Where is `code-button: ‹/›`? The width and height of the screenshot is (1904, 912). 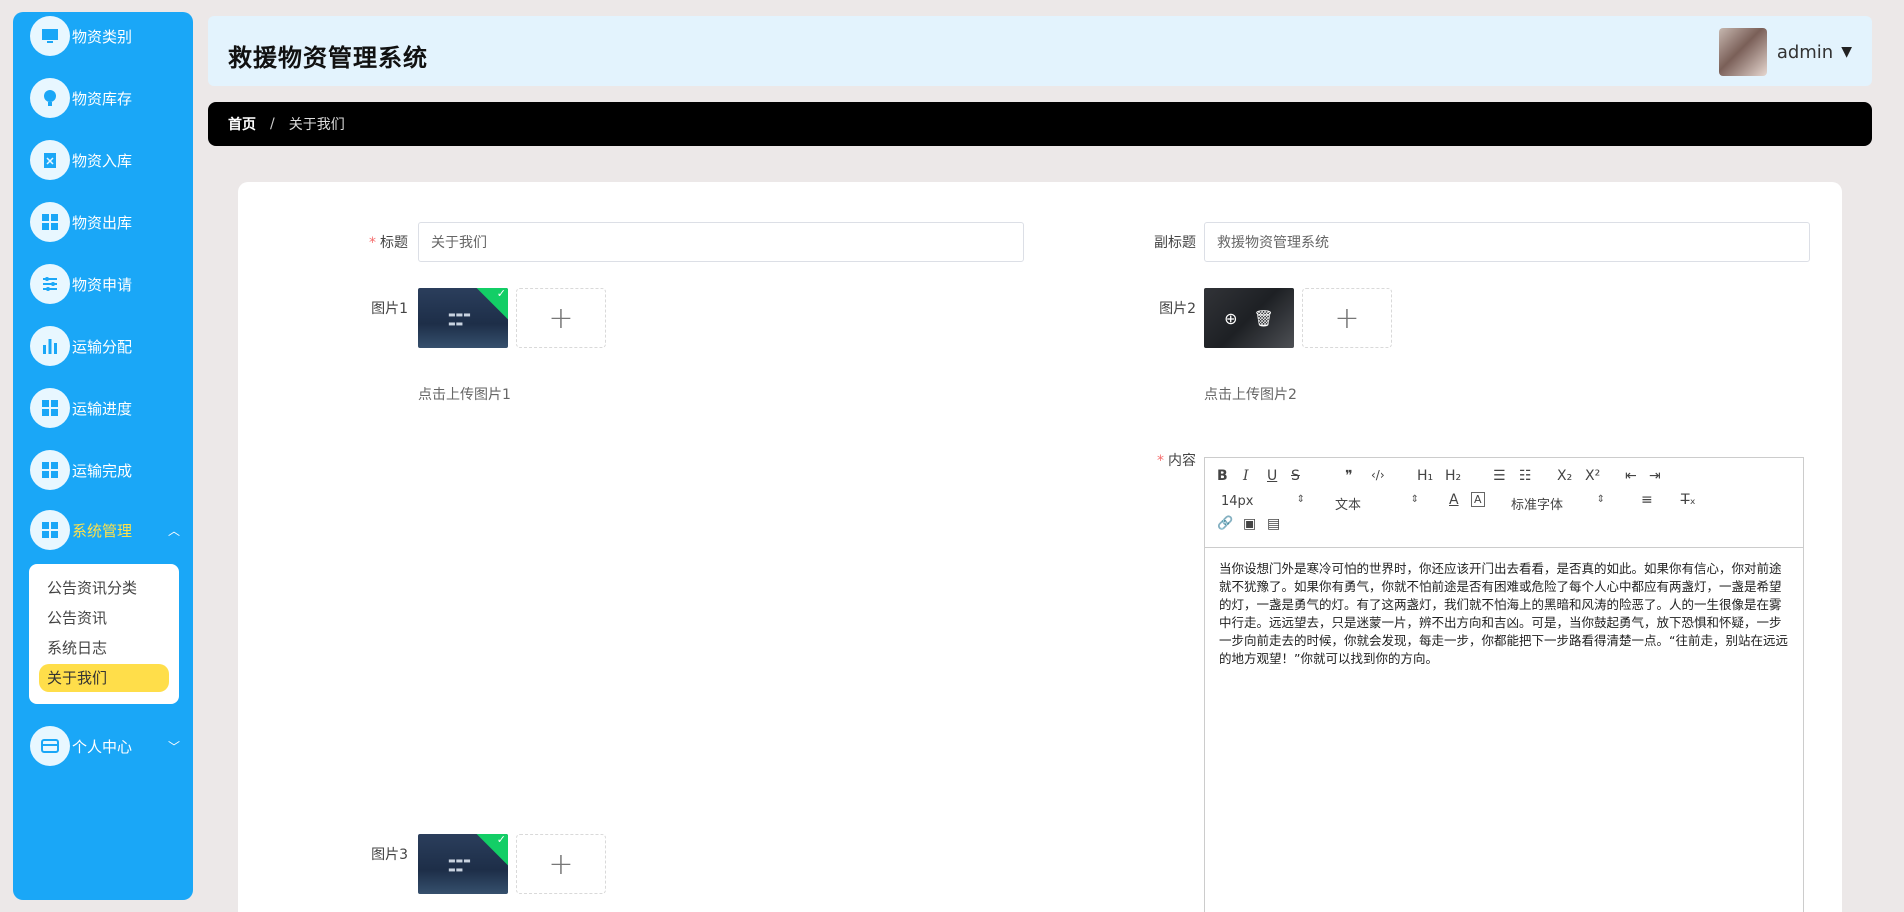
code-button: ‹/› is located at coordinates (1378, 475).